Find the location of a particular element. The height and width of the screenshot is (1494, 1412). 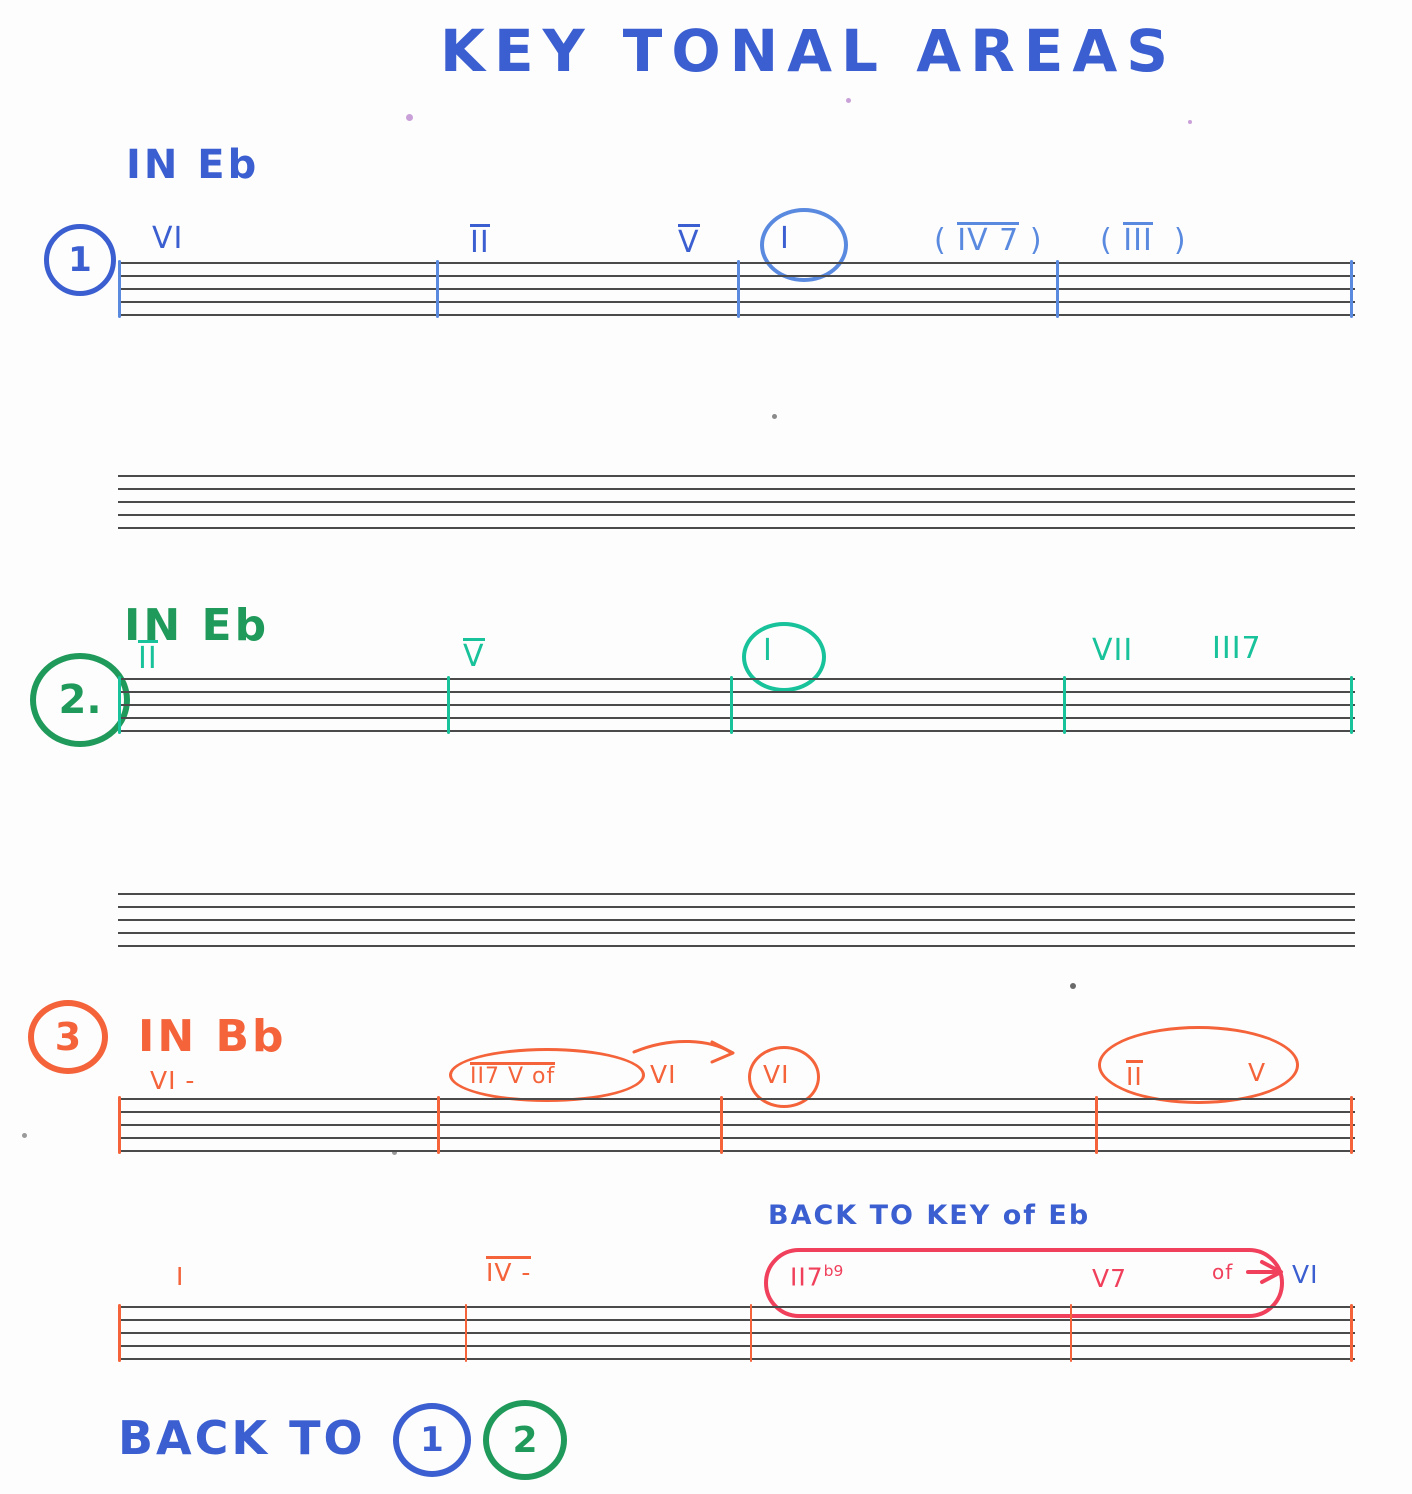

chord-symbol: VI - is located at coordinates (173, 1080).